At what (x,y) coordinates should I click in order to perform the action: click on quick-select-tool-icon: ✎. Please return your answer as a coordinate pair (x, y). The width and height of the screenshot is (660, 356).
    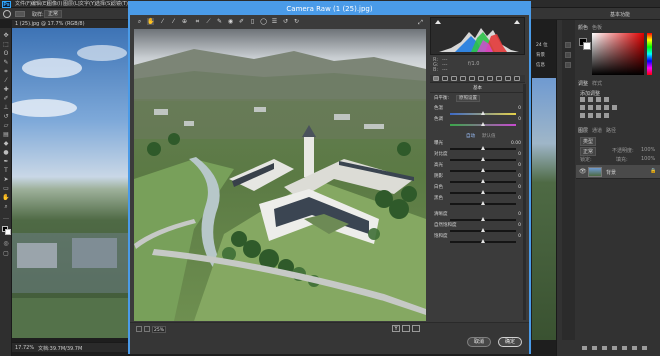
    Looking at the image, I should click on (6, 62).